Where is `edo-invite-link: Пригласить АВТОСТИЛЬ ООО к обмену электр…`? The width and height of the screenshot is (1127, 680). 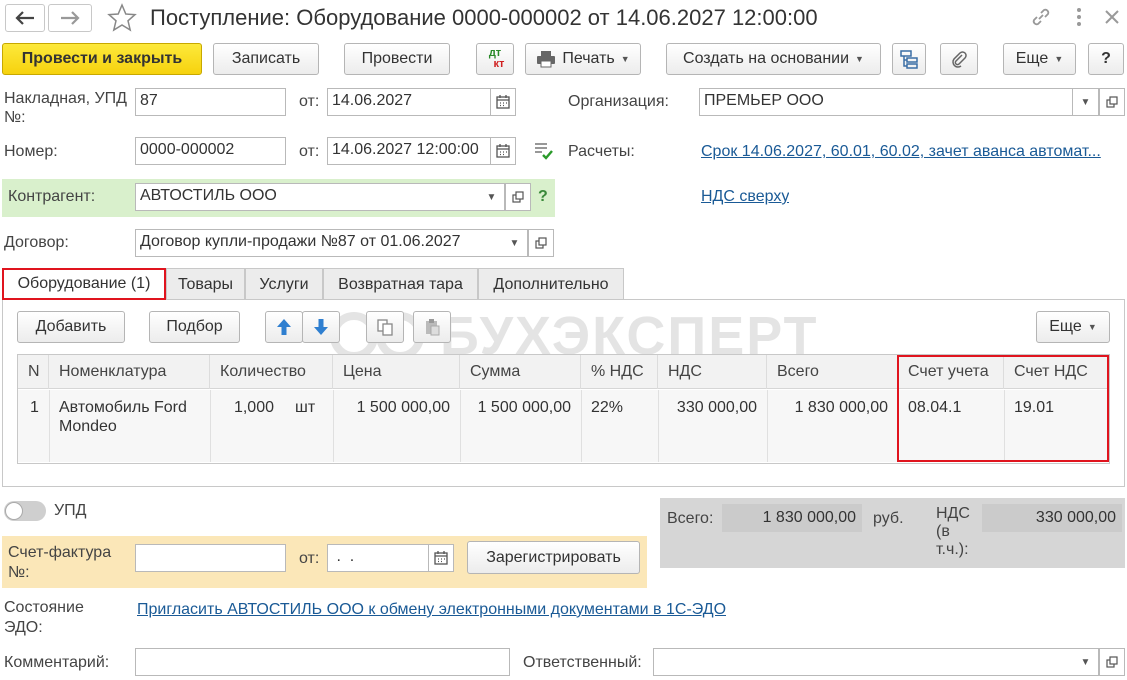 edo-invite-link: Пригласить АВТОСТИЛЬ ООО к обмену электр… is located at coordinates (431, 610).